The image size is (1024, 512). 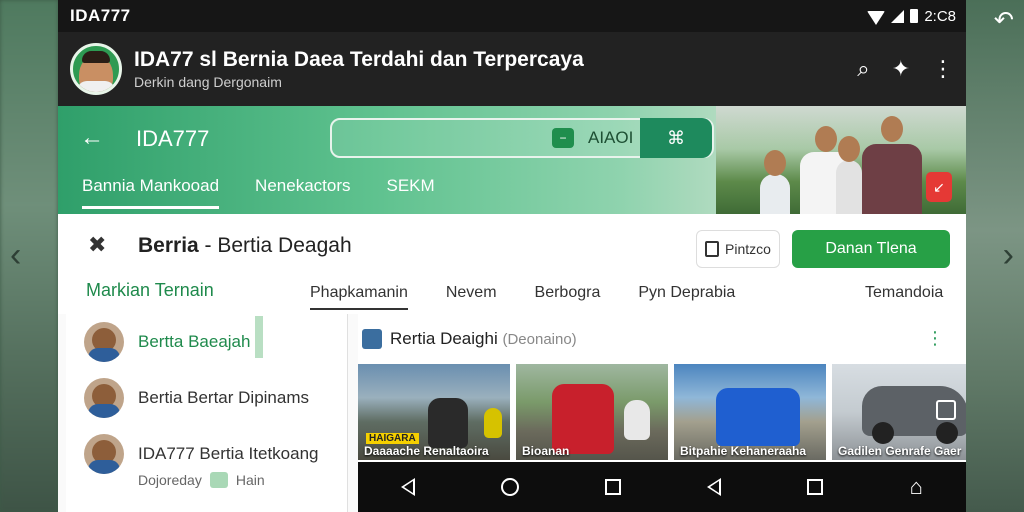 I want to click on list-item: Bertta Baeajah, so click(x=206, y=342).